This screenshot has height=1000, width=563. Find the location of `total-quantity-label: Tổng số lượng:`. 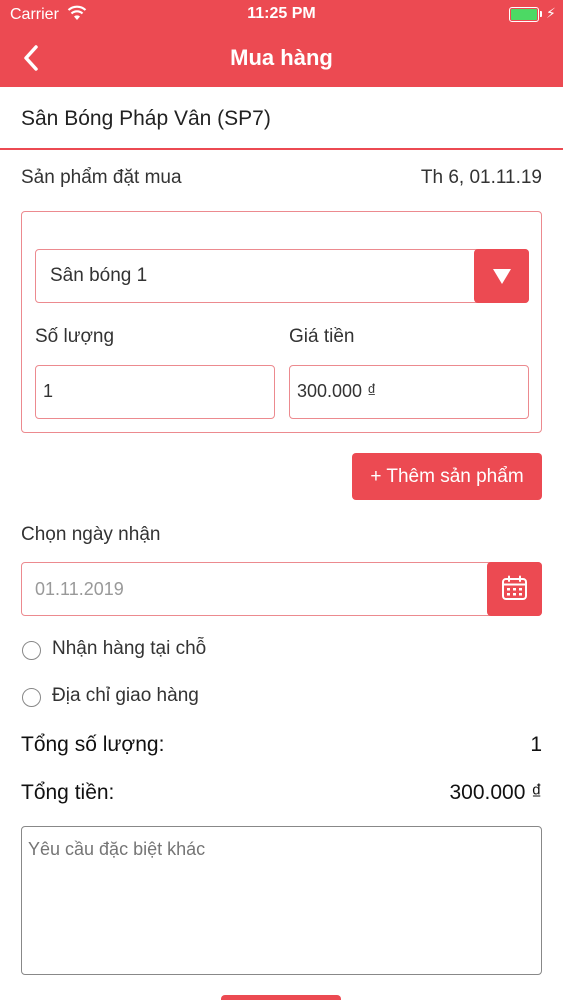

total-quantity-label: Tổng số lượng: is located at coordinates (93, 744).